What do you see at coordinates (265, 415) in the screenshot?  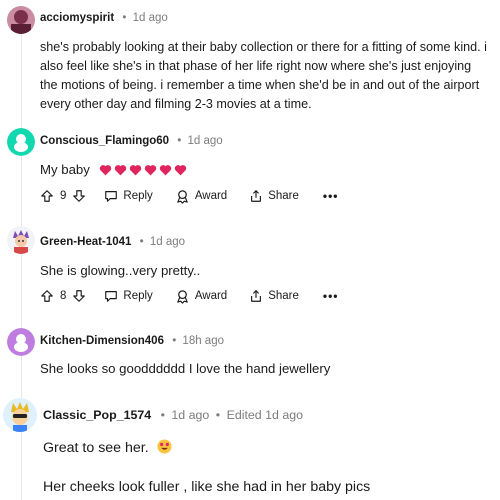 I see `edited-label: Edited 1d ago` at bounding box center [265, 415].